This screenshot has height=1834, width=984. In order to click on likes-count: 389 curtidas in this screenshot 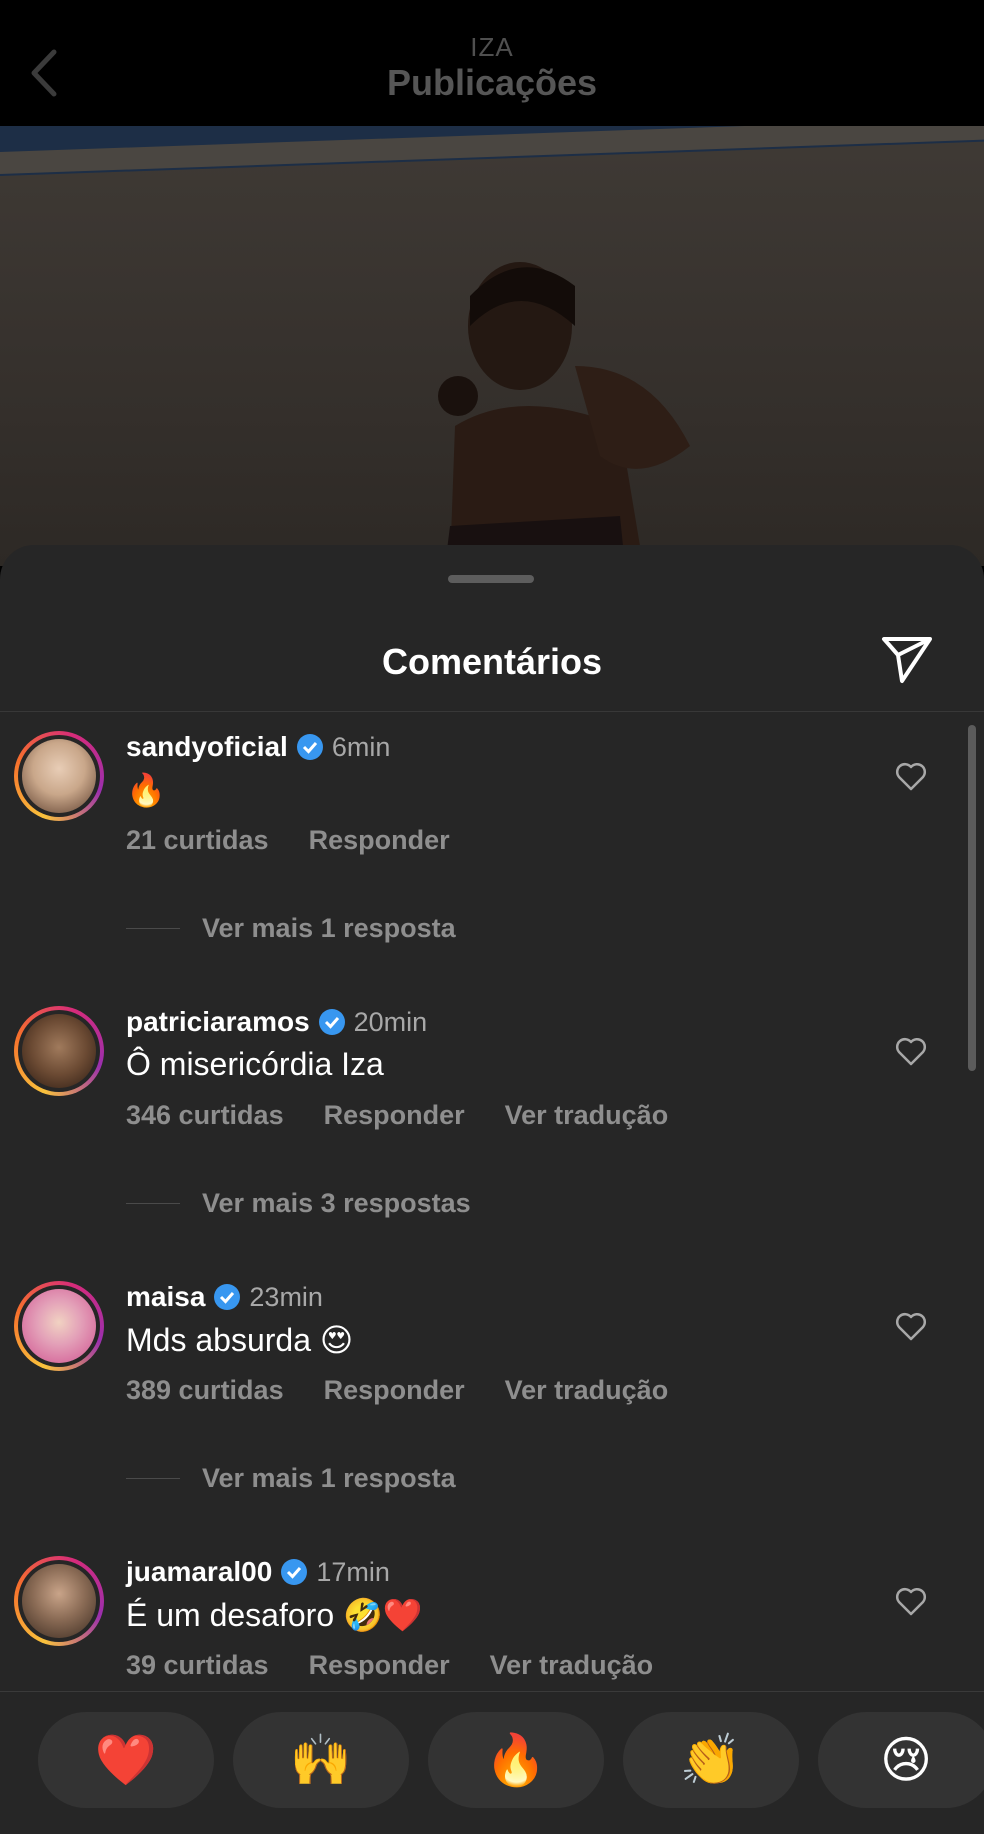, I will do `click(205, 1390)`.